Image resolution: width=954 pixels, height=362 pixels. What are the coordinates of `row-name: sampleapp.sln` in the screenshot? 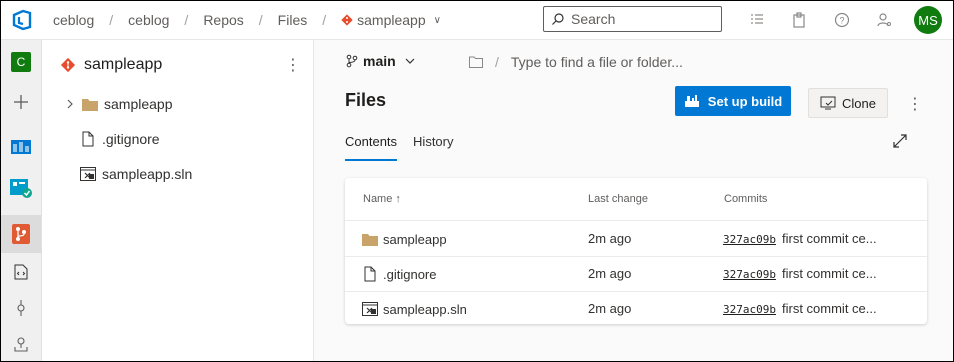 It's located at (414, 309).